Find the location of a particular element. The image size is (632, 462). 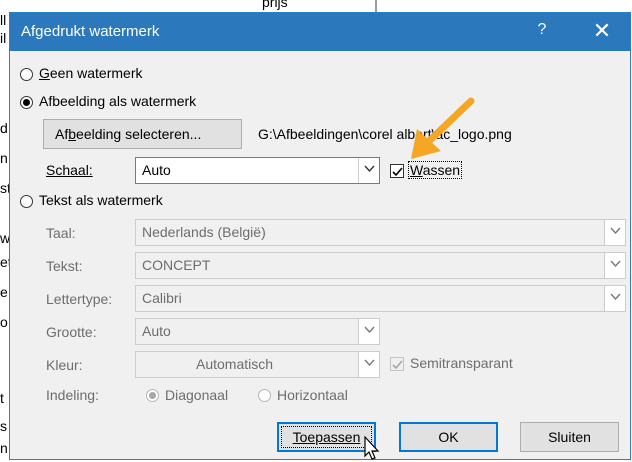

color-select: Automatisch is located at coordinates (257, 364).